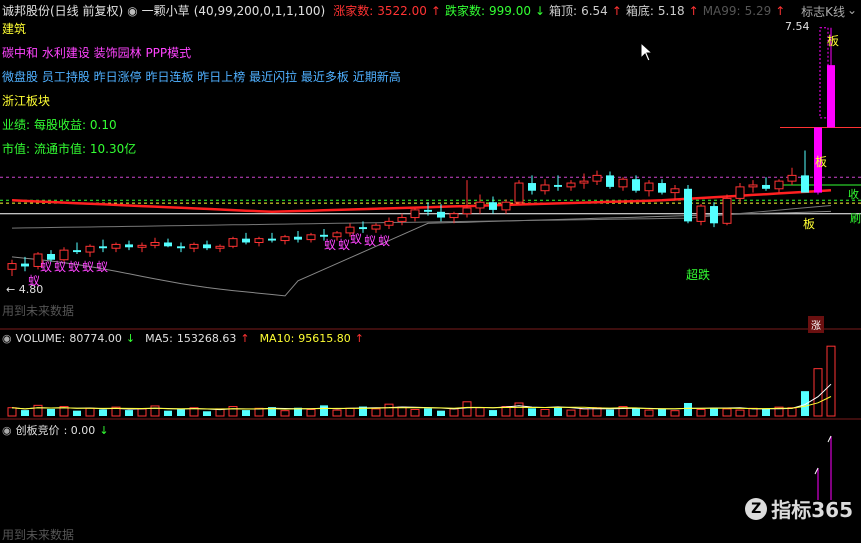 The width and height of the screenshot is (861, 543). Describe the element at coordinates (421, 201) in the screenshot. I see `red-ma-line` at that location.